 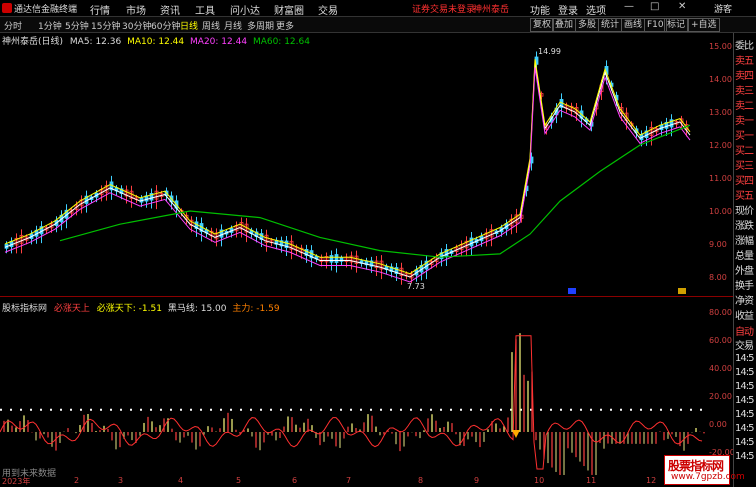 What do you see at coordinates (540, 9) in the screenshot?
I see `menu-function: 功能` at bounding box center [540, 9].